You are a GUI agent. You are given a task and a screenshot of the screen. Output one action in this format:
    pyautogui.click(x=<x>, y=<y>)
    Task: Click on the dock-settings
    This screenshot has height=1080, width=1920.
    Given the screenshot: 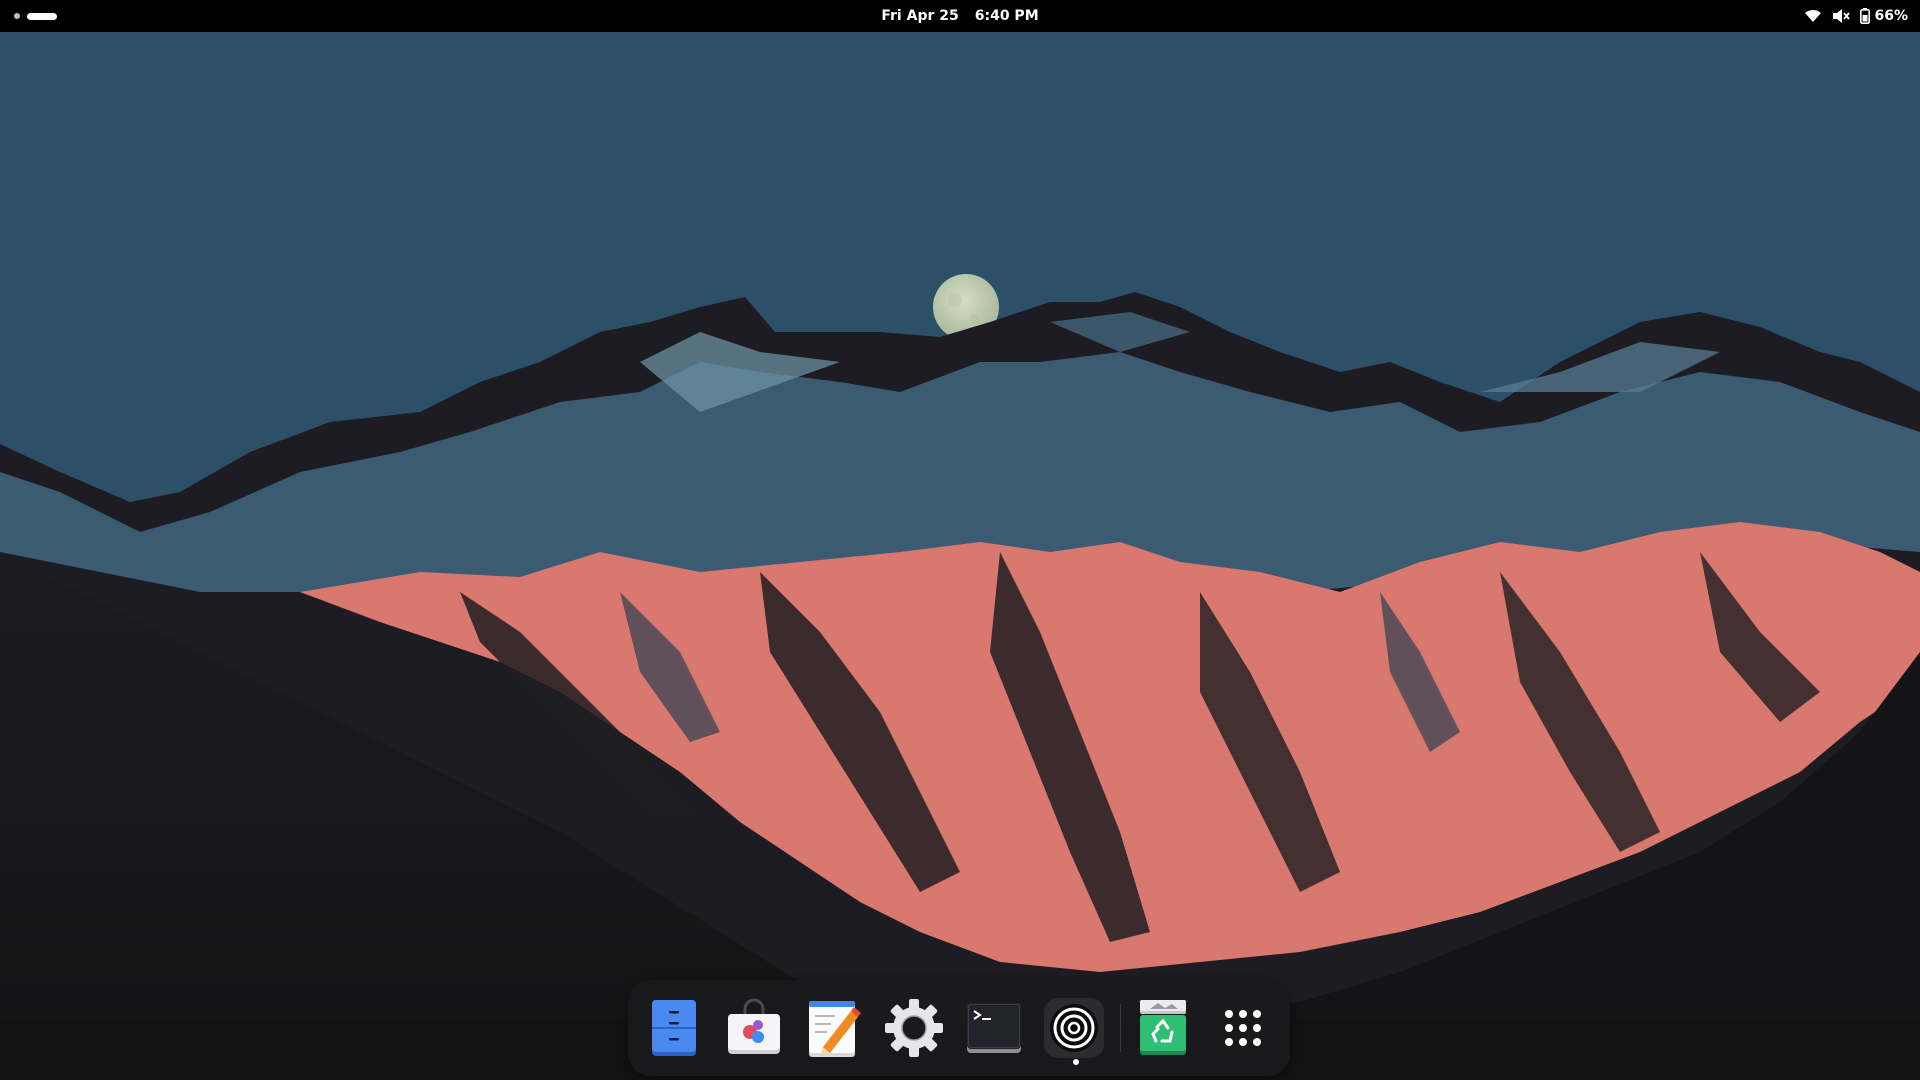 What is the action you would take?
    pyautogui.click(x=914, y=1028)
    